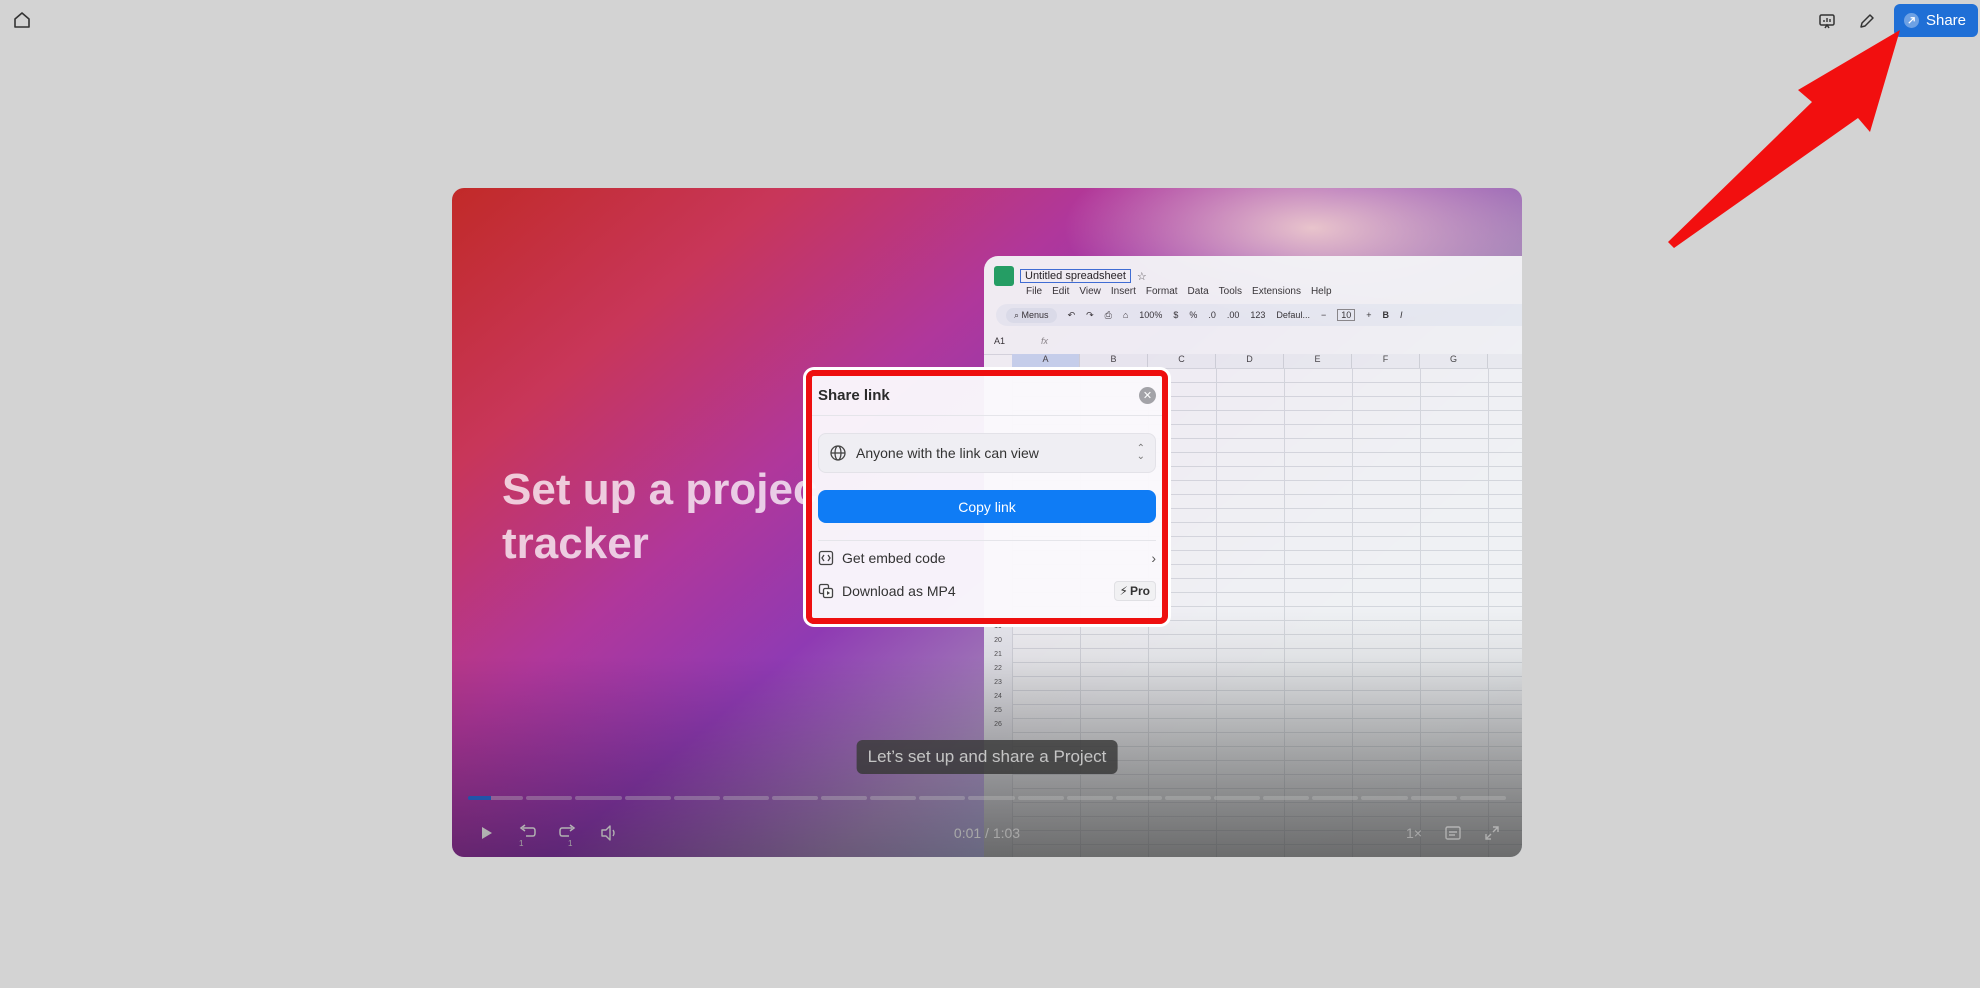  Describe the element at coordinates (1004, 276) in the screenshot. I see `sheets-logo-icon` at that location.